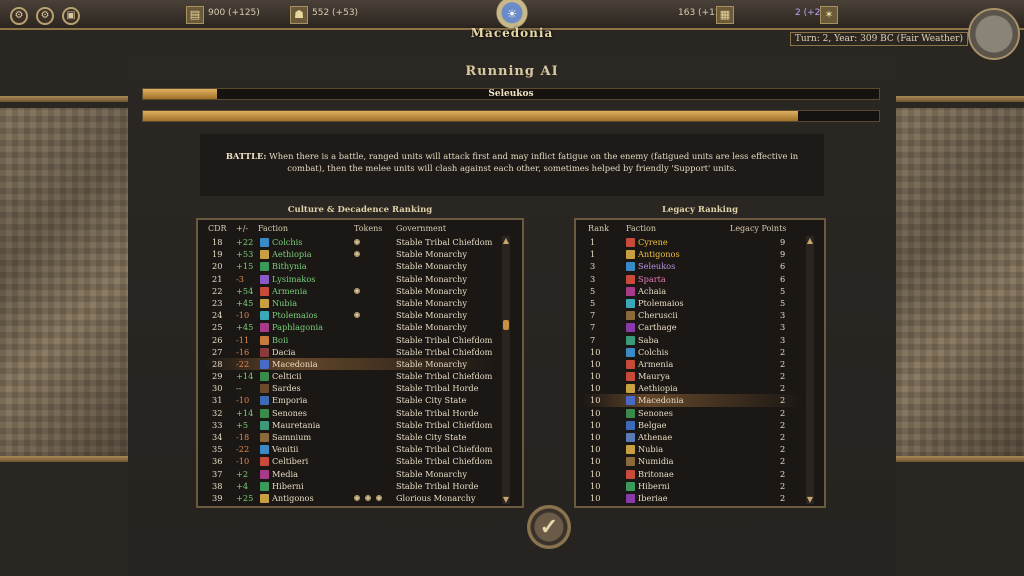 Image resolution: width=1024 pixels, height=576 pixels. I want to click on cdr-row: 39 +25 Antigonos Glorious Monarchy, so click(352, 498).